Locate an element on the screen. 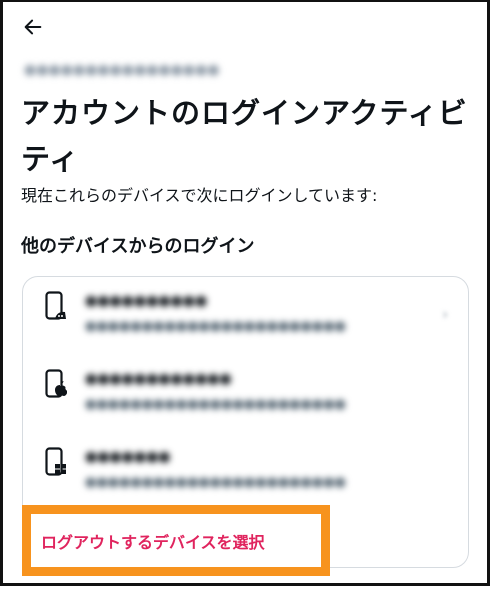 Image resolution: width=490 pixels, height=594 pixels. logout-select-highlight: ログアウトするデバイスを選択 is located at coordinates (176, 540).